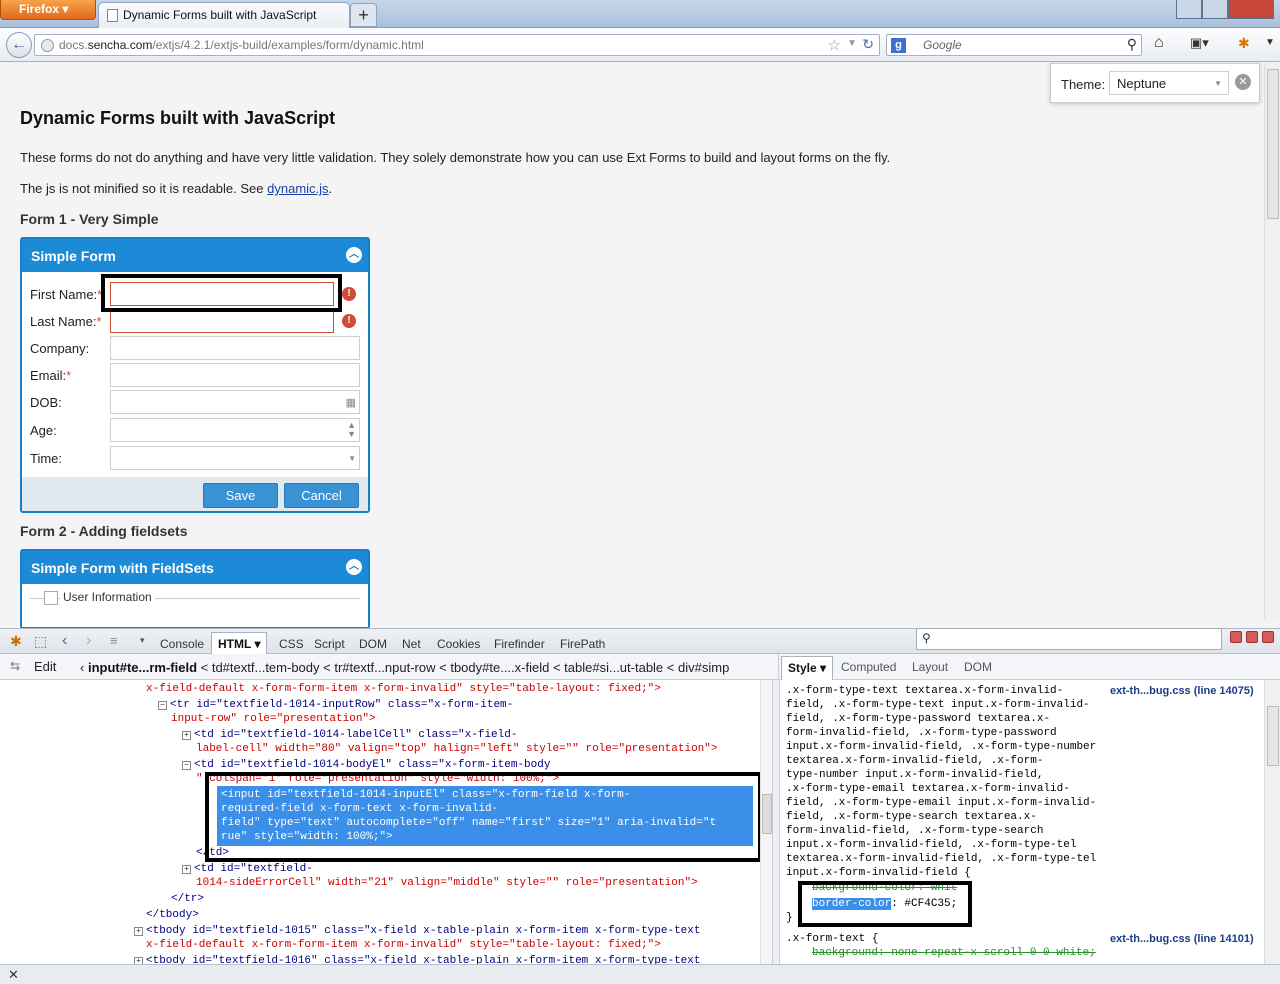 Image resolution: width=1280 pixels, height=984 pixels. I want to click on browser-tab: Dynamic Forms built with JavaScript, so click(224, 15).